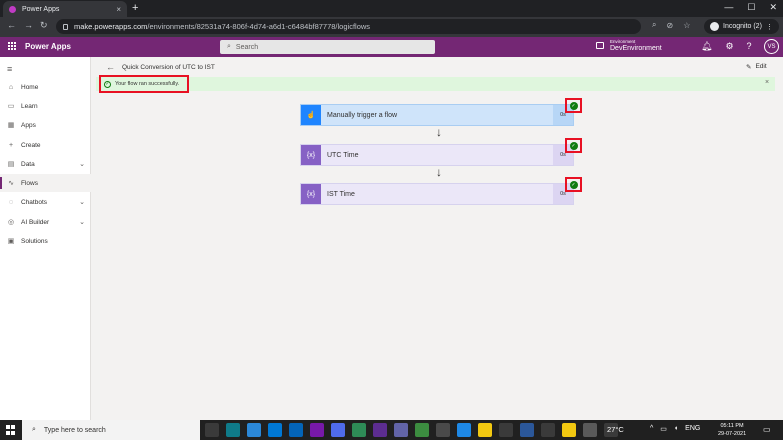 The height and width of the screenshot is (440, 783). I want to click on flow-step-trigger: ☝ Manually trigger a flow 0s, so click(437, 115).